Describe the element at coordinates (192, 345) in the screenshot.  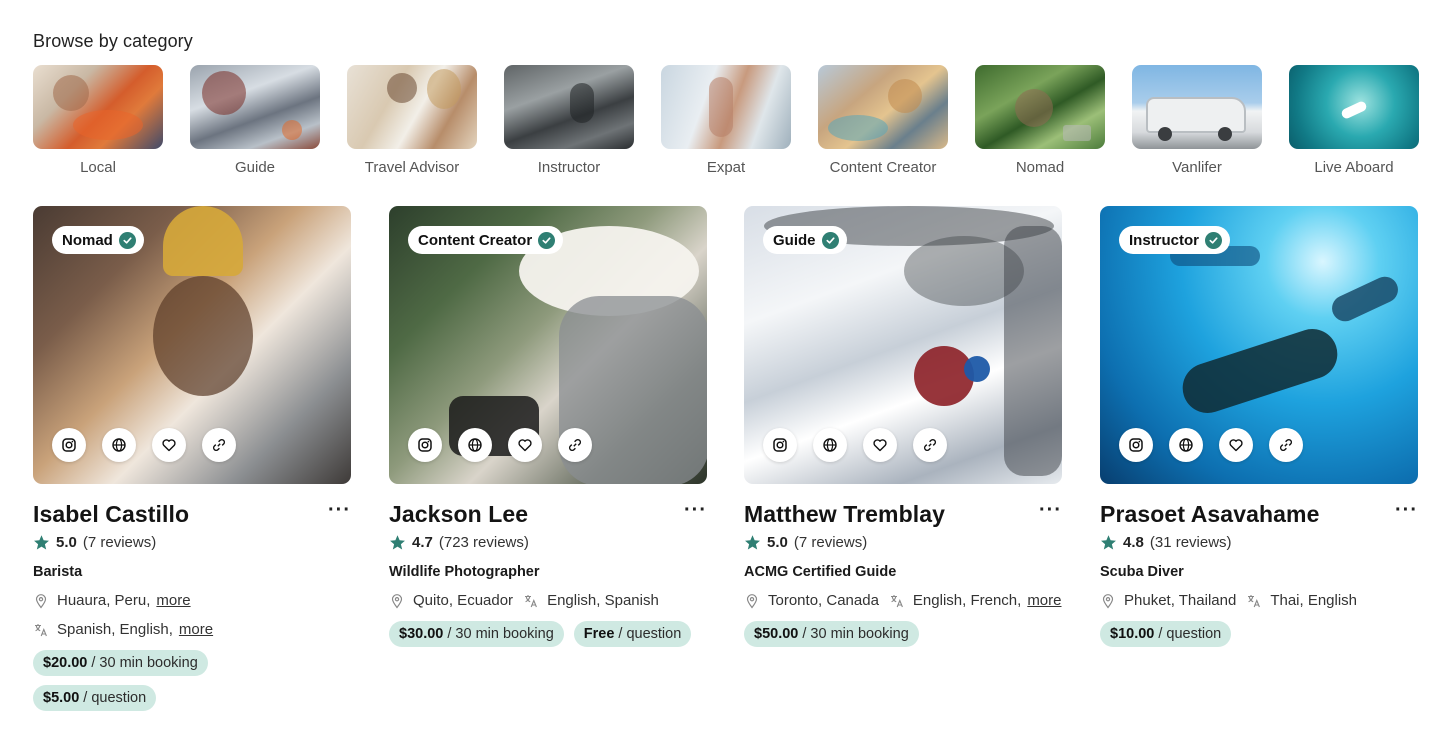
I see `profile-photo: Nomad` at that location.